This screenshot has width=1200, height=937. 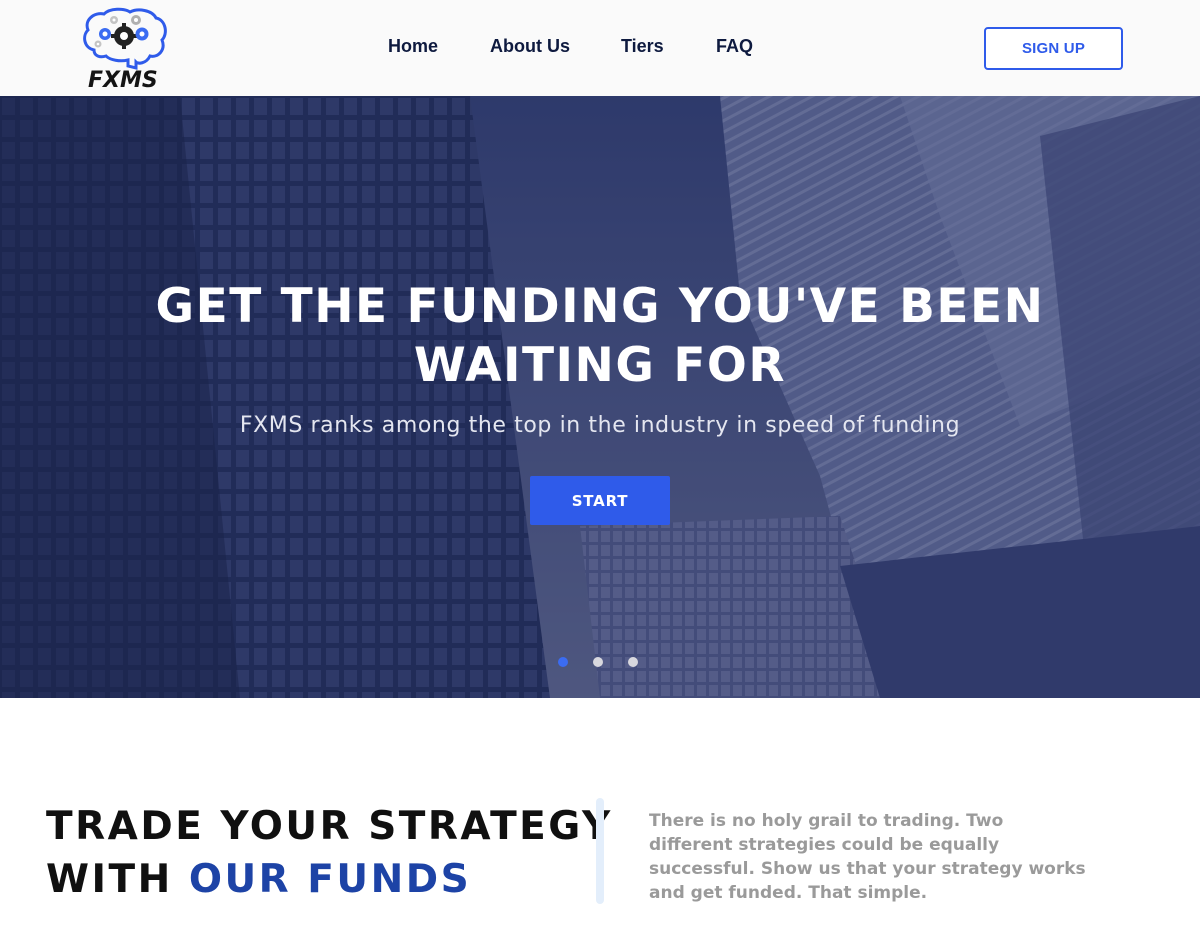 What do you see at coordinates (329, 826) in the screenshot?
I see `strategy-heading-line-1: TRADE YOUR STRATEGY` at bounding box center [329, 826].